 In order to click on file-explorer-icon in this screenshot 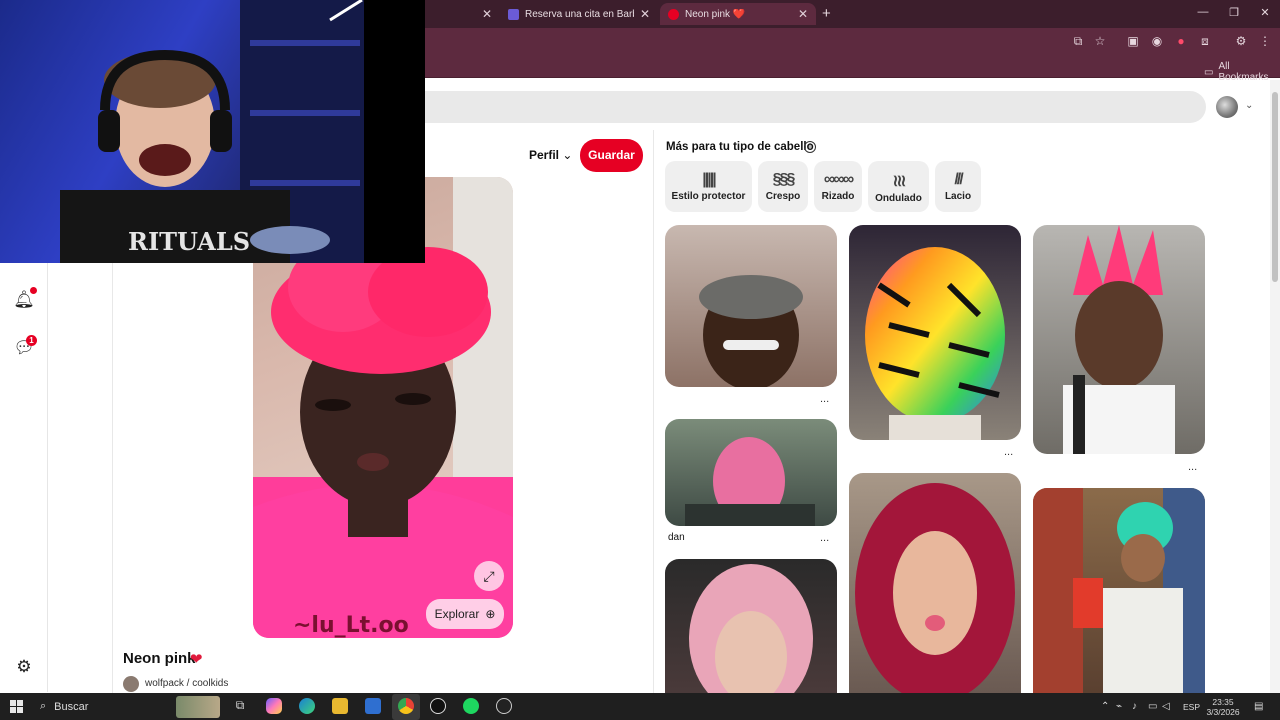, I will do `click(340, 706)`.